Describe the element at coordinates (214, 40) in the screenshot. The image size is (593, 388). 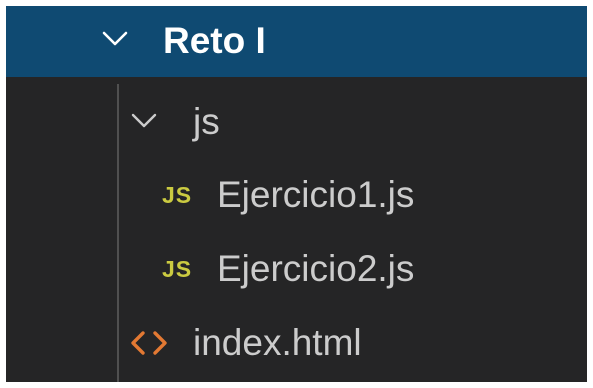
I see `folder-label: Reto I` at that location.